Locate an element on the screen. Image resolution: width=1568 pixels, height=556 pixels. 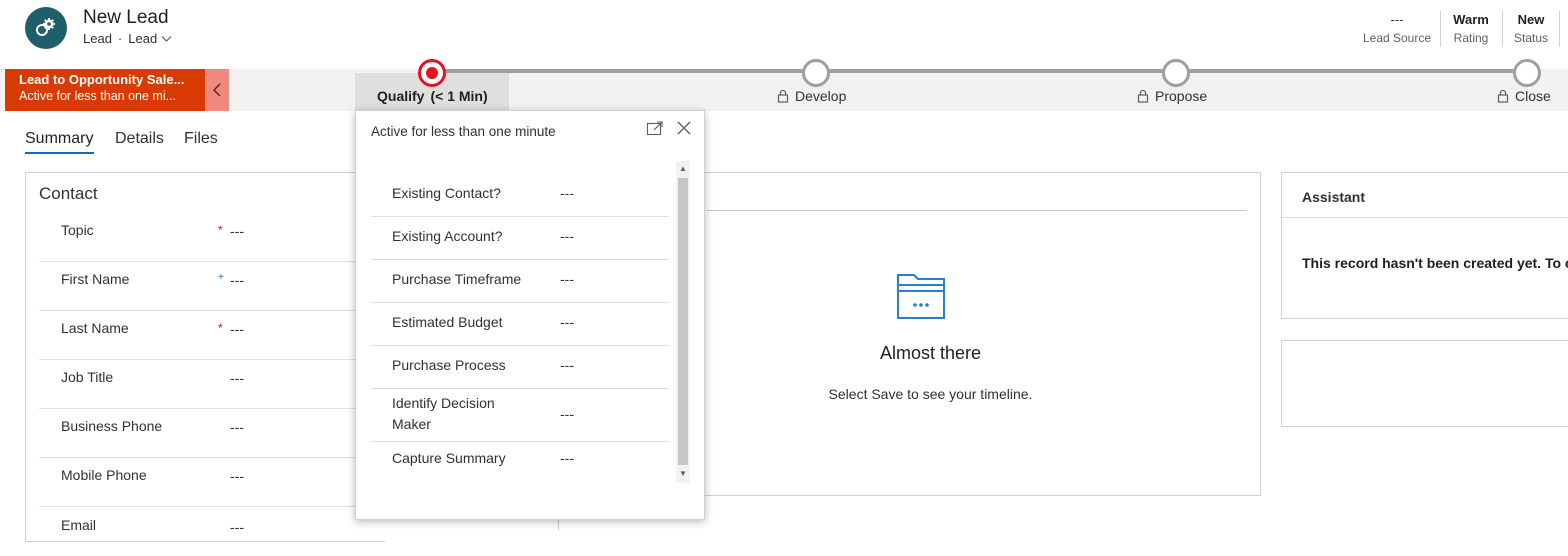
field-label: First Name is located at coordinates (95, 279).